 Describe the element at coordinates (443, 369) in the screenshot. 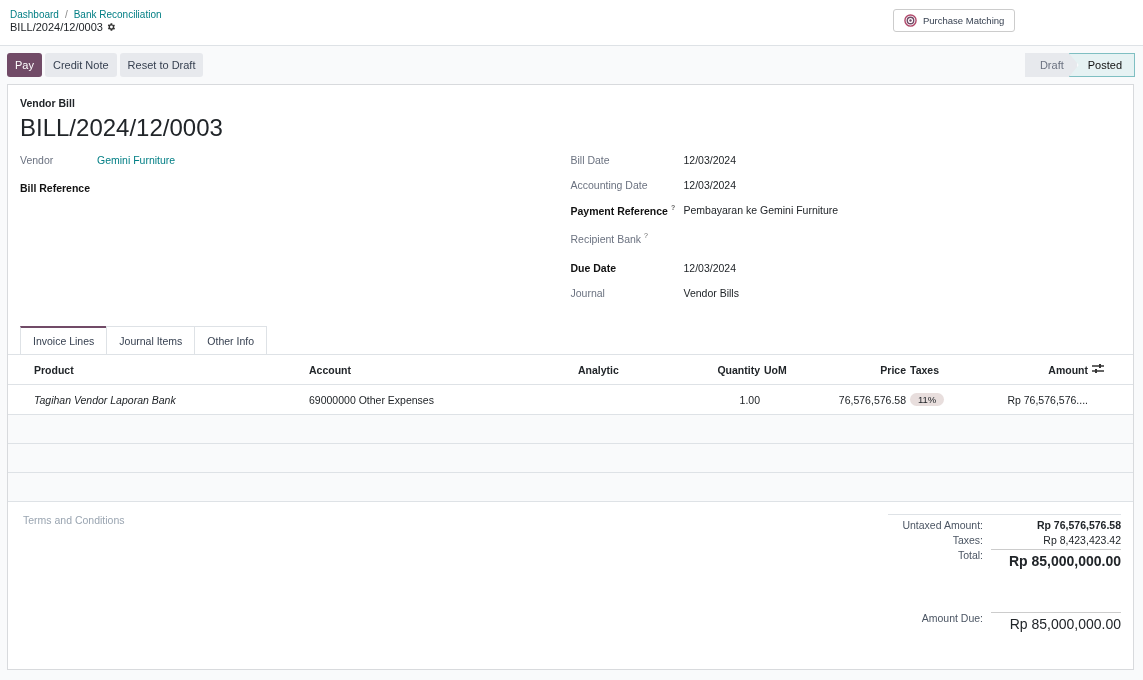

I see `column-header: Account` at that location.